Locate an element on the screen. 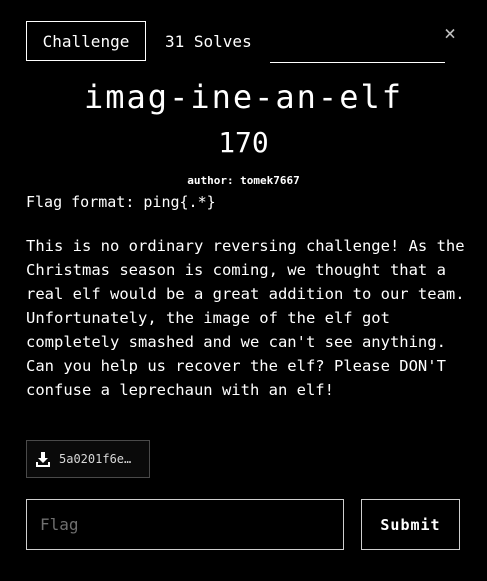  challenge-title: imag-ine-an-elf is located at coordinates (243, 97).